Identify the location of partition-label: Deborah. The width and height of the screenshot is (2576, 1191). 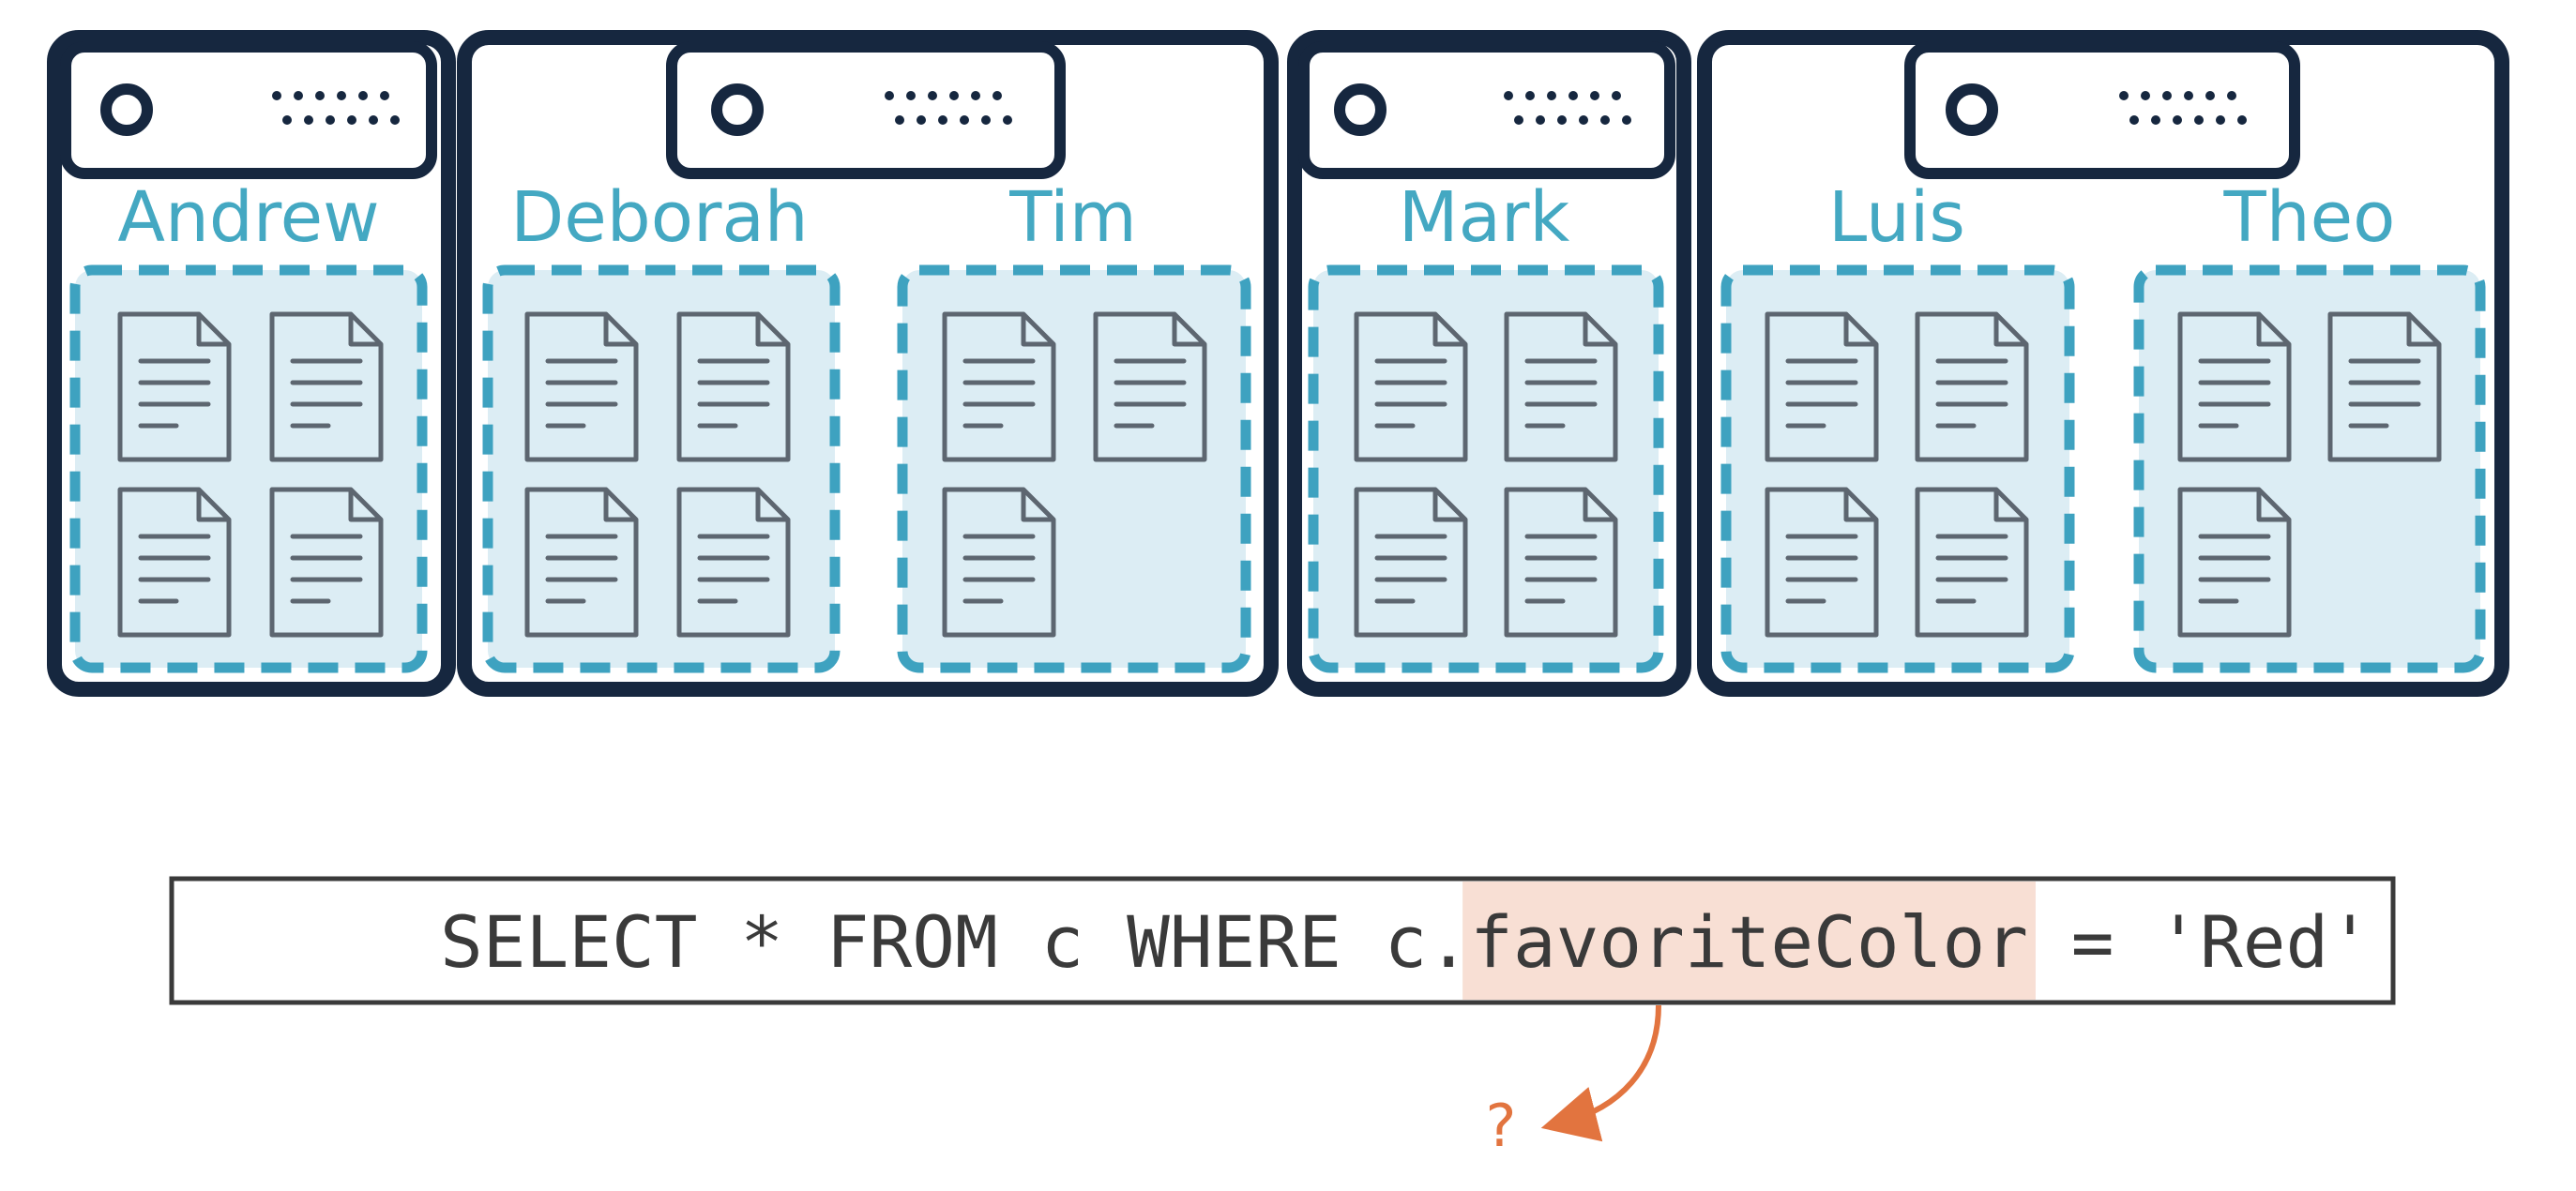
(659, 217).